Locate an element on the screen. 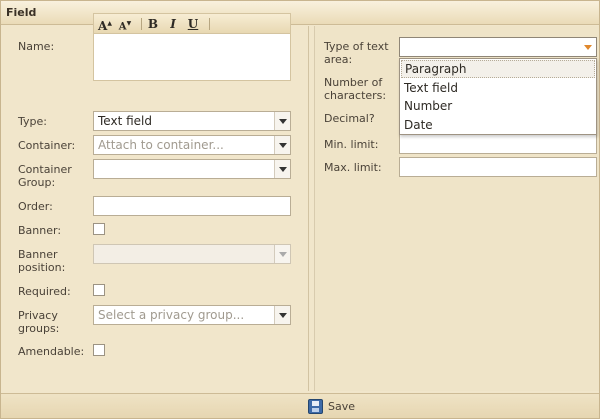  banner-checkbox is located at coordinates (99, 229).